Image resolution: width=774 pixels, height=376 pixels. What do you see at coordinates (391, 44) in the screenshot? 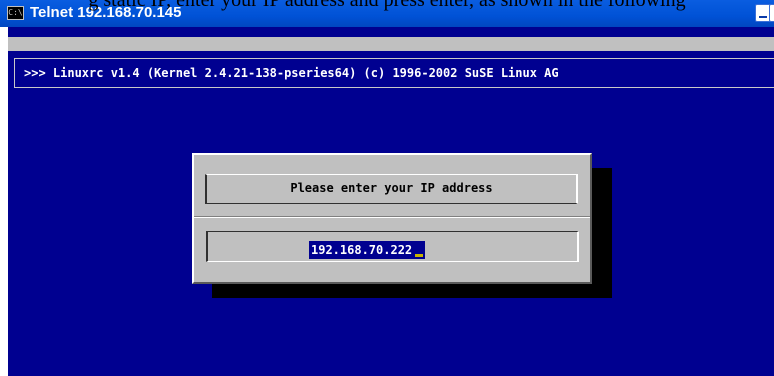
I see `terminal-top-strip` at bounding box center [391, 44].